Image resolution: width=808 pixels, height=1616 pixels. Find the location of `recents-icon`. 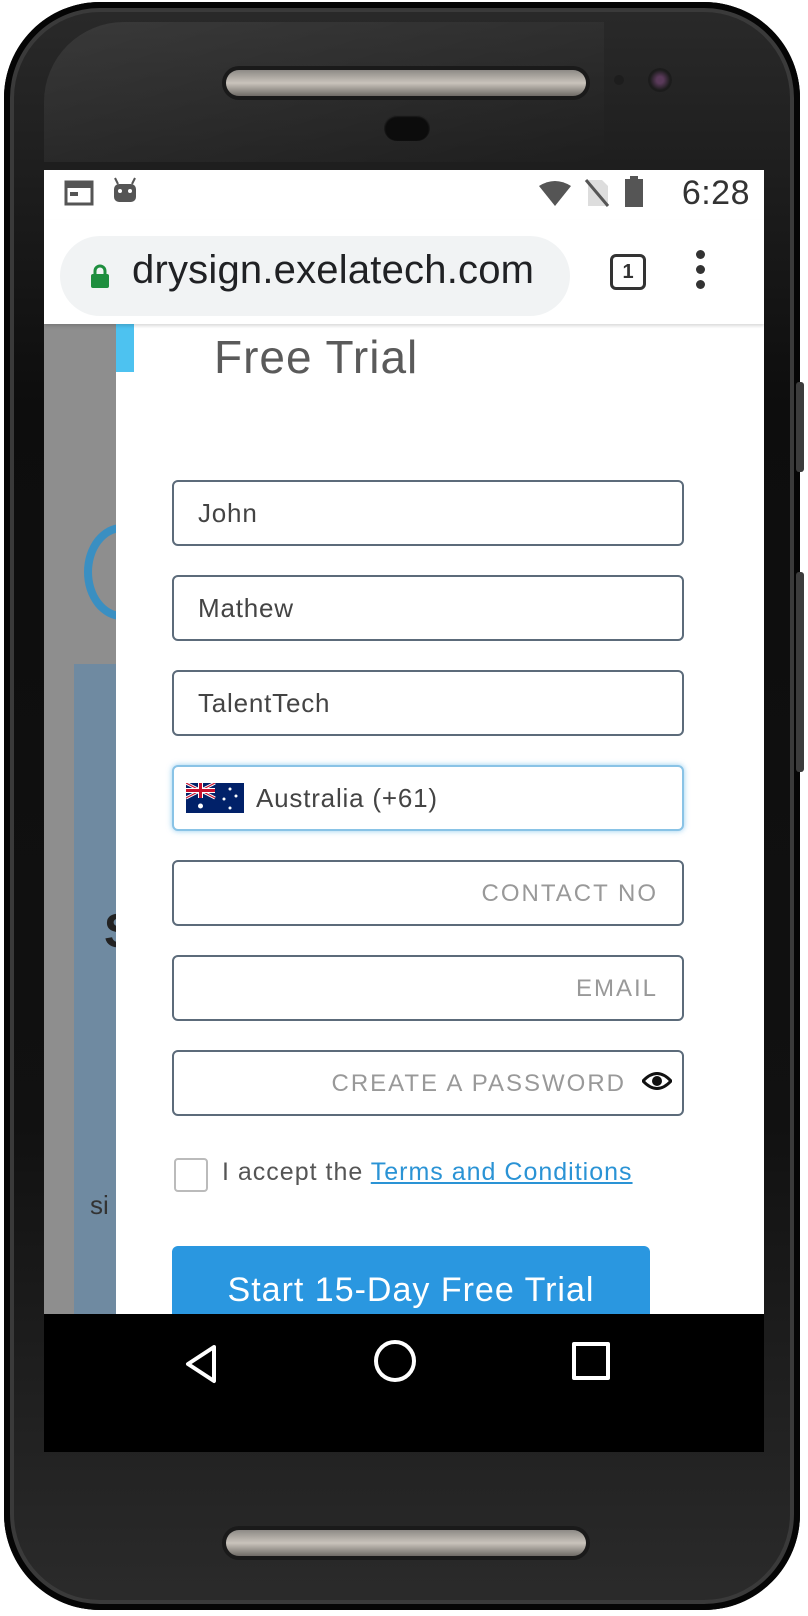

recents-icon is located at coordinates (591, 1361).